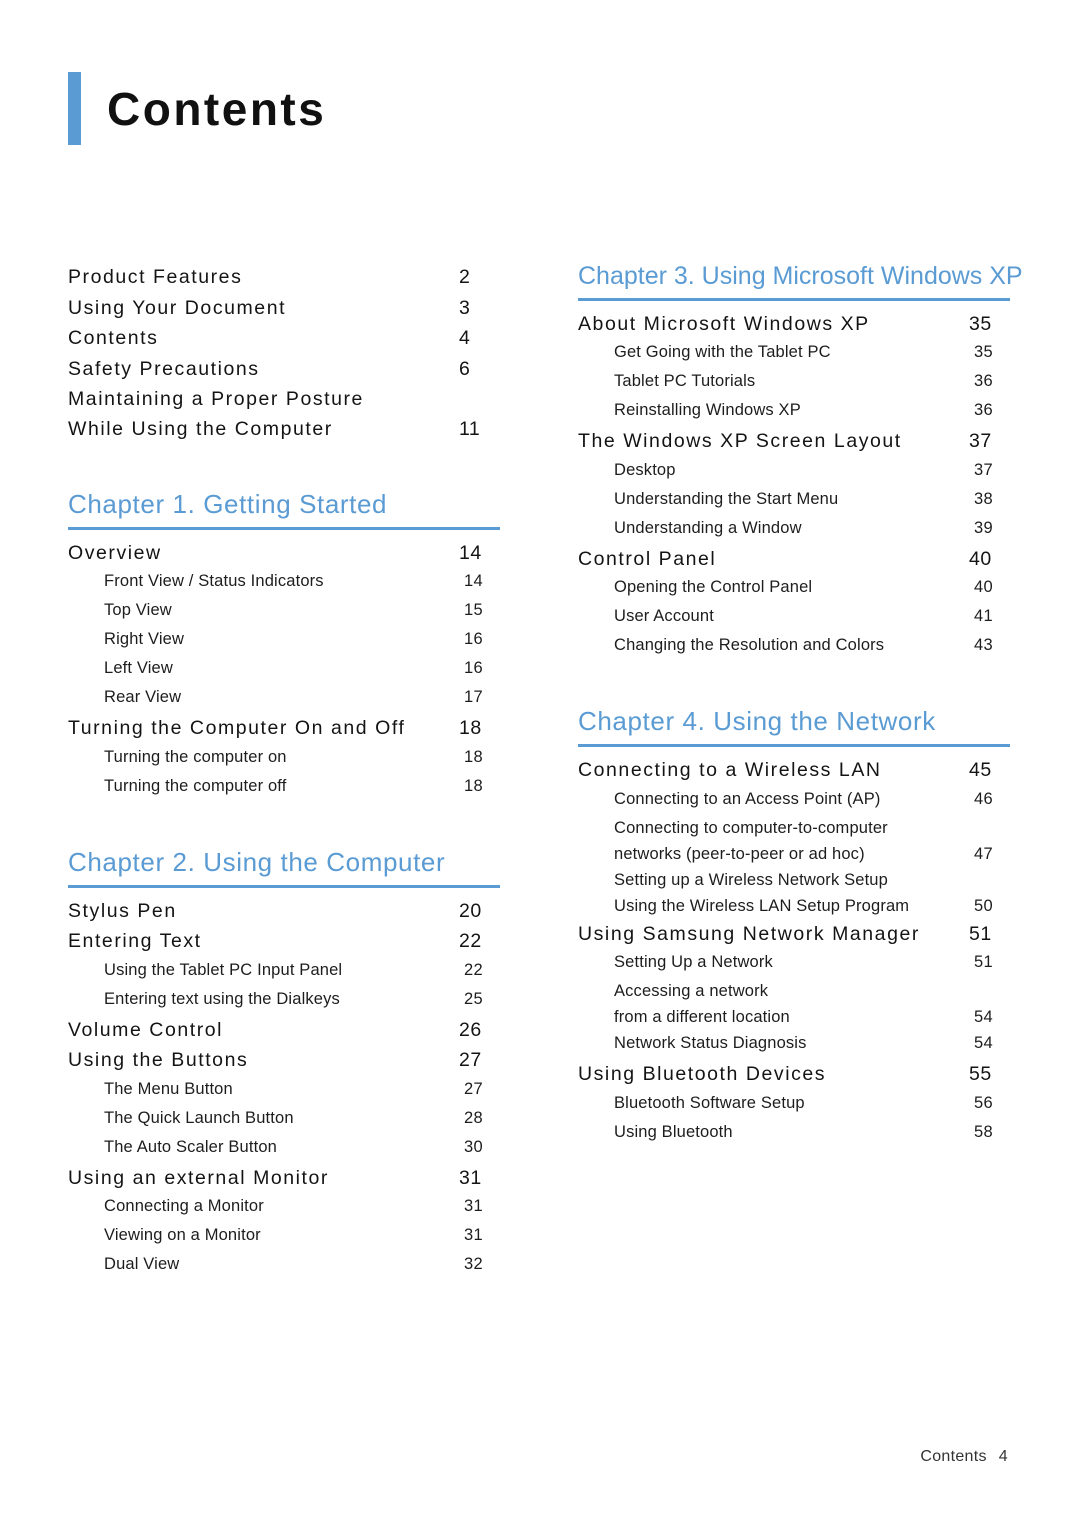 This screenshot has height=1529, width=1080. I want to click on toc-entry: Reinstalling Windows XP 36, so click(794, 411).